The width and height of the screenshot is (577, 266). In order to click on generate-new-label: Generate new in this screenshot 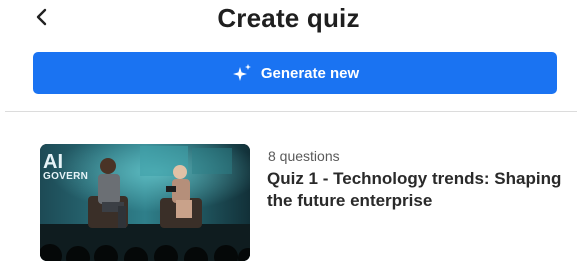, I will do `click(310, 73)`.